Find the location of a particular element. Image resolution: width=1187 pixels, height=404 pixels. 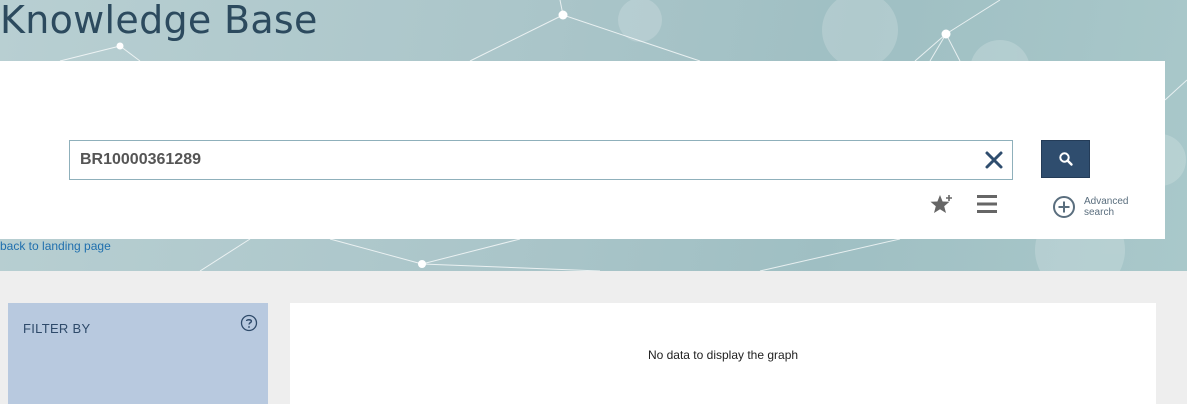

help-icon is located at coordinates (249, 323).